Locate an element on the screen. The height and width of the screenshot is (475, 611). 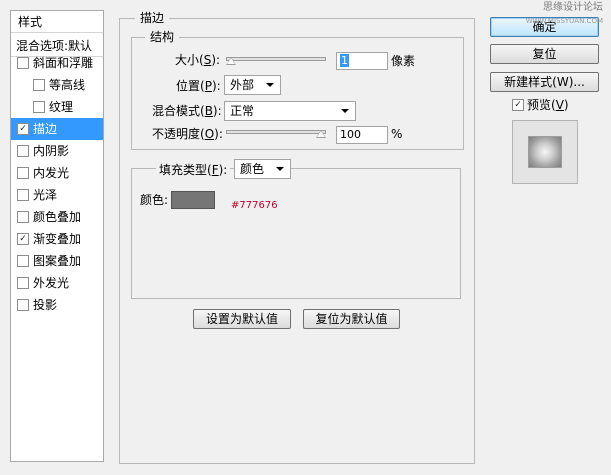
style-item: 光泽 is located at coordinates (57, 195).